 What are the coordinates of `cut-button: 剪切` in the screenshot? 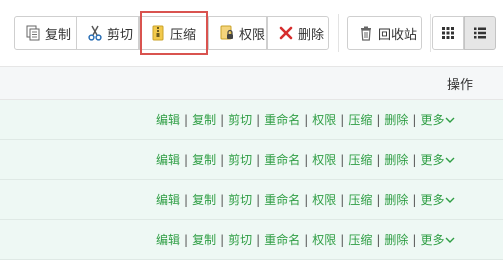 It's located at (107, 33).